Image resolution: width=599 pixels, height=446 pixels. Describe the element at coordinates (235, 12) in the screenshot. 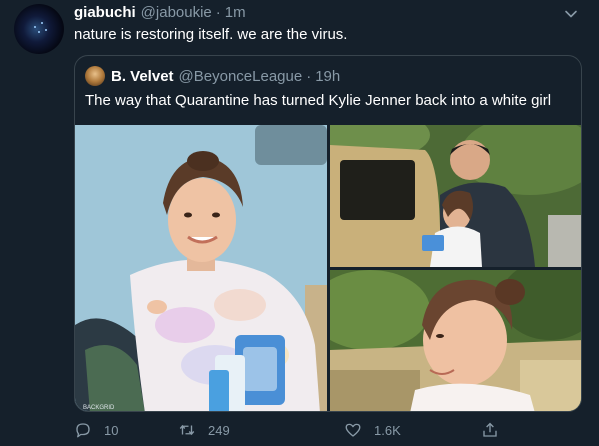

I see `timestamp: 1m` at that location.